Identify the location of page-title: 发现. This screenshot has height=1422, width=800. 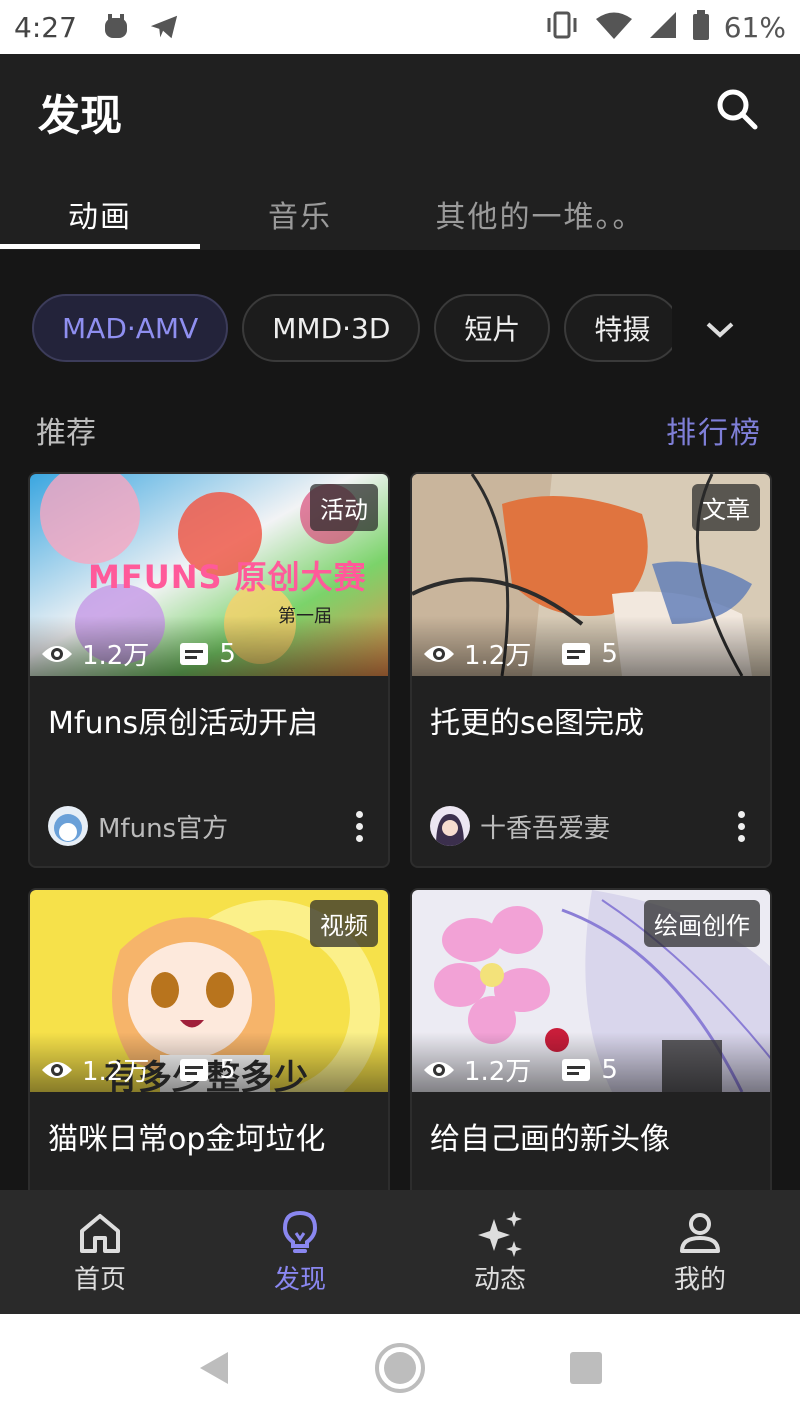
(80, 115).